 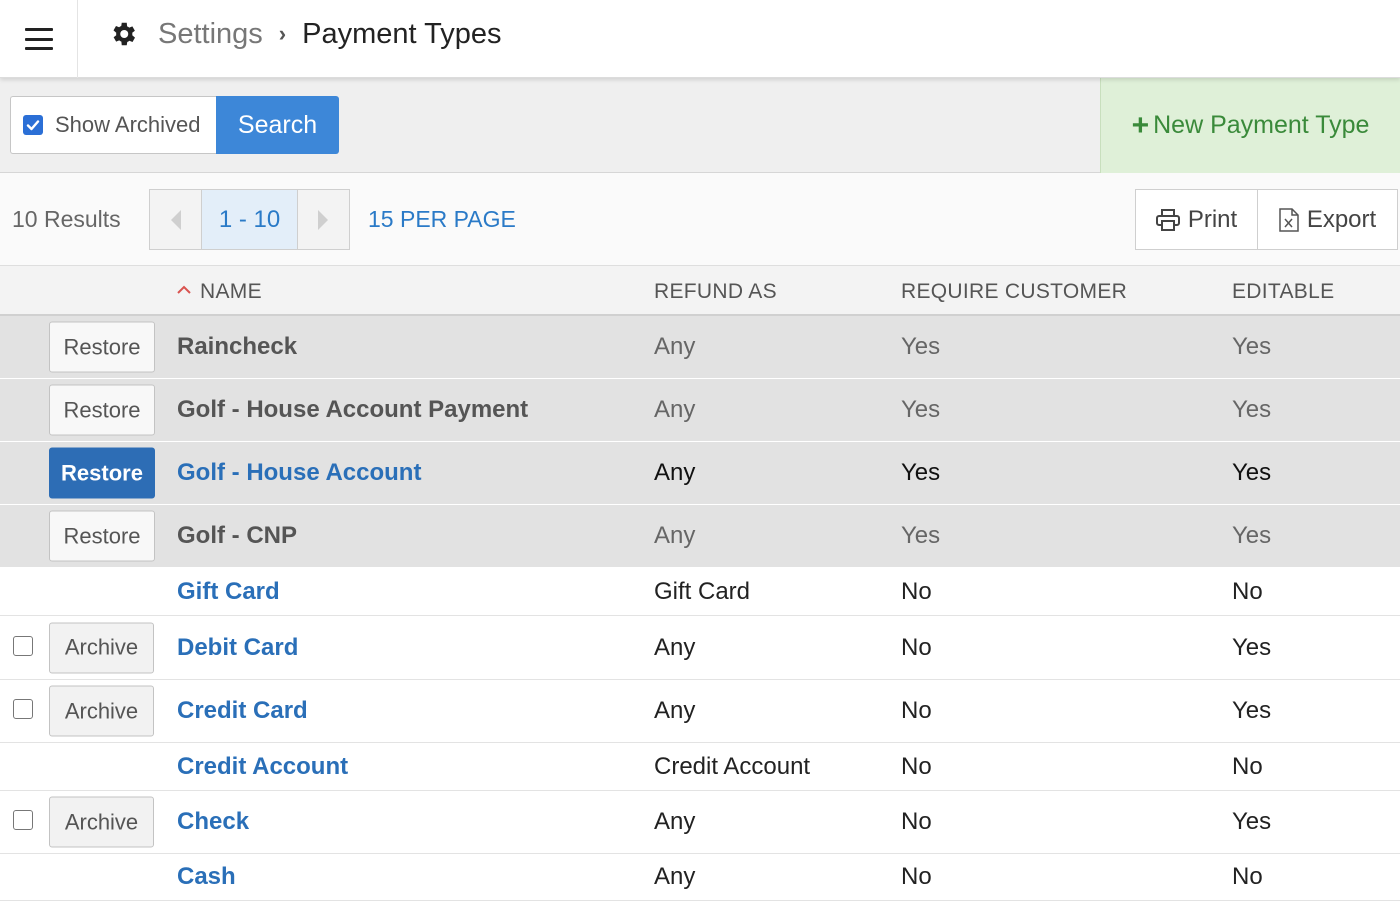 I want to click on table-row: Gift Card Gift Card No No, so click(x=700, y=592).